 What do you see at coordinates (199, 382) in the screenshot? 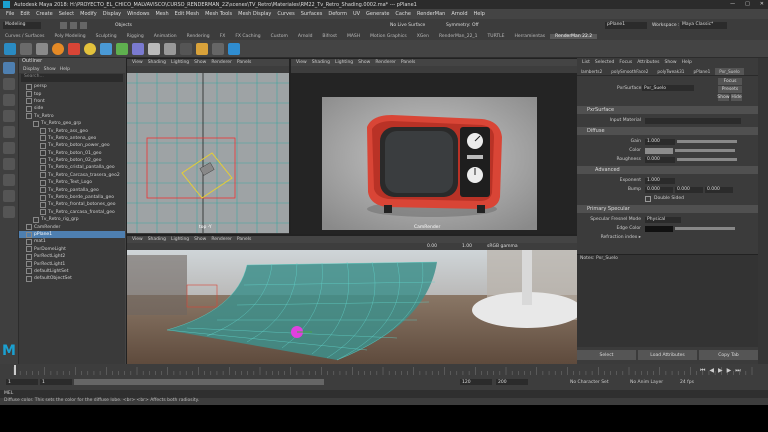
I see `range-bar` at bounding box center [199, 382].